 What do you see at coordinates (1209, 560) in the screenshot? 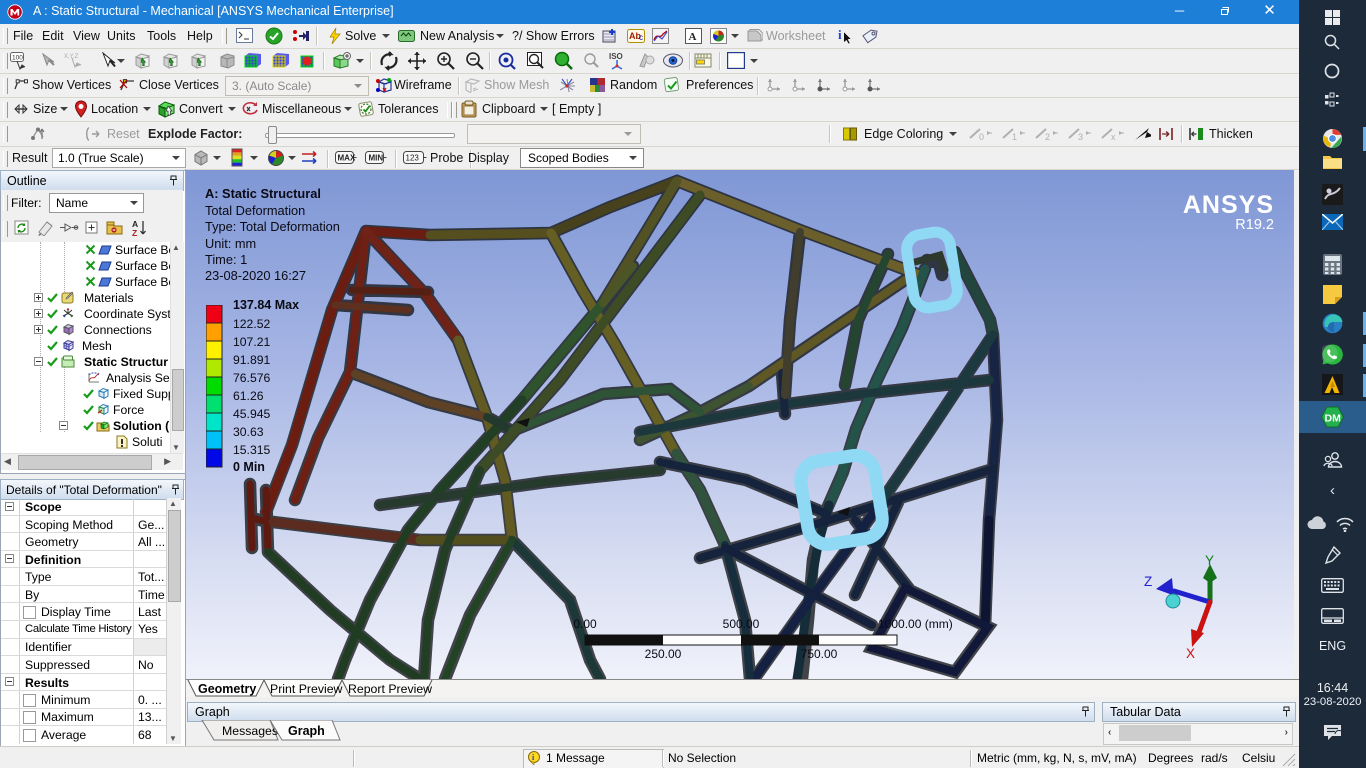
I see `svg-text: Y` at bounding box center [1209, 560].